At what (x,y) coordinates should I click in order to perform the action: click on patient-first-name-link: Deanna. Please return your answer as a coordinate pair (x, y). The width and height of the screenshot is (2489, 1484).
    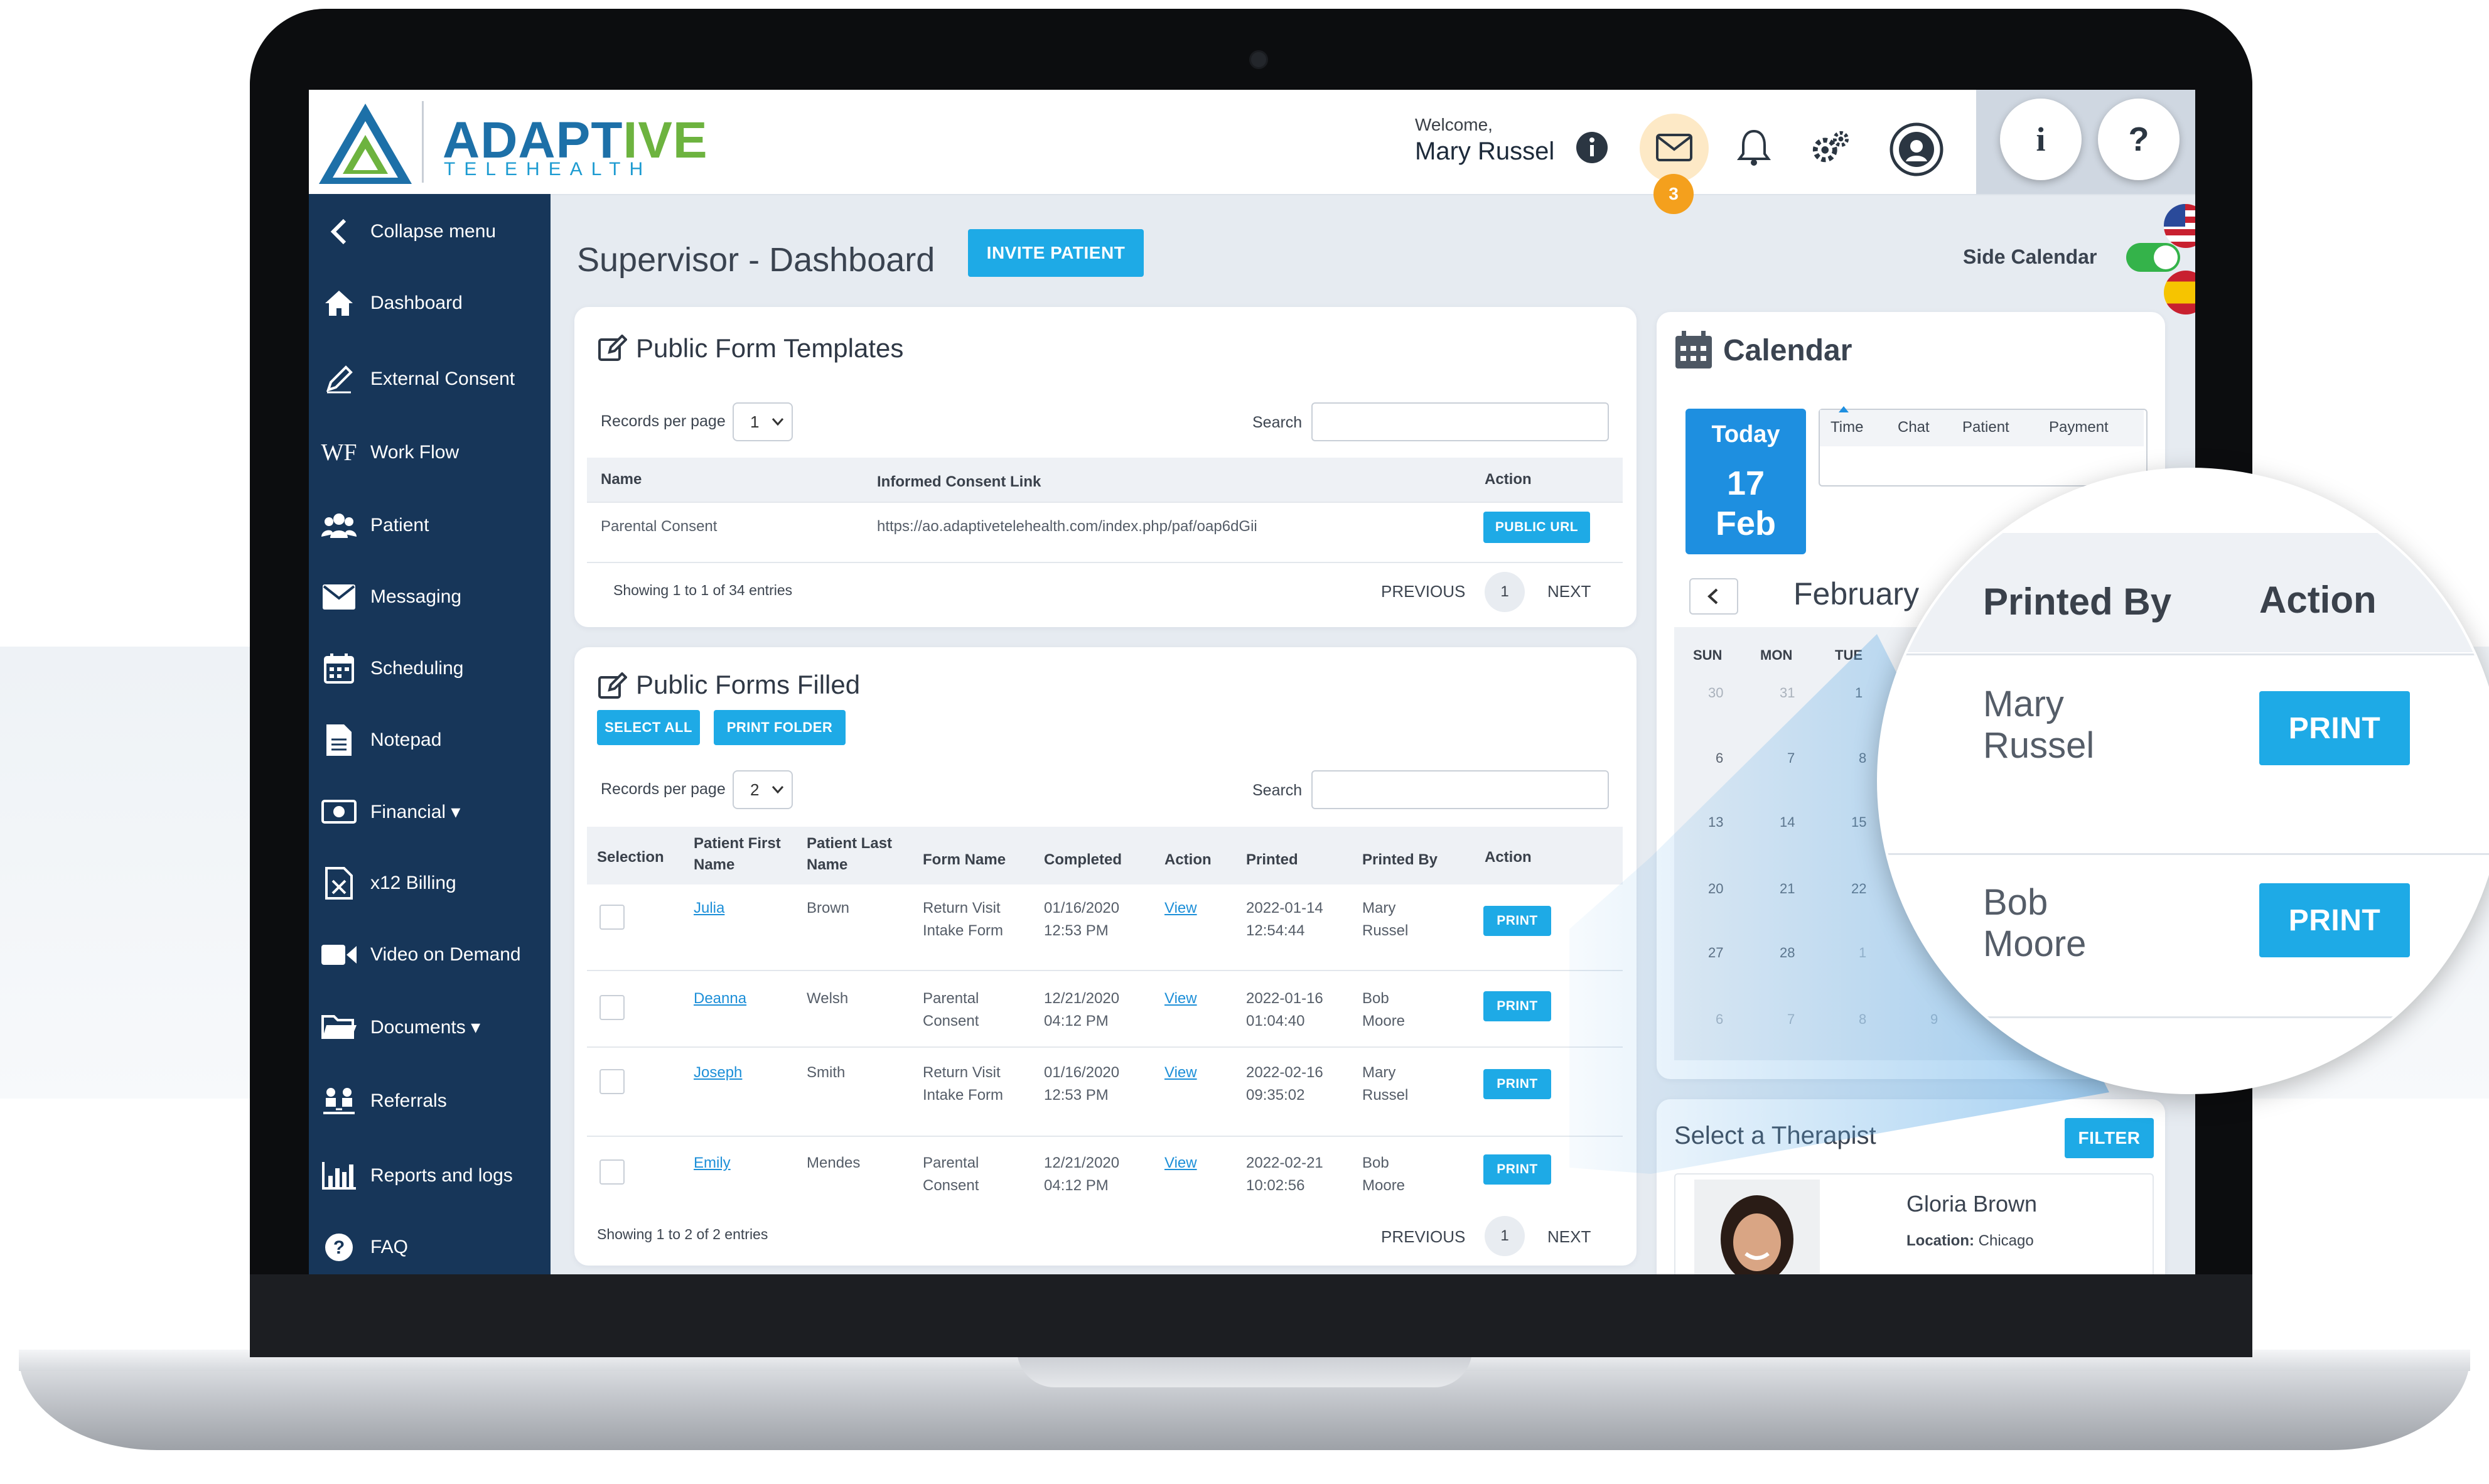
    Looking at the image, I should click on (720, 998).